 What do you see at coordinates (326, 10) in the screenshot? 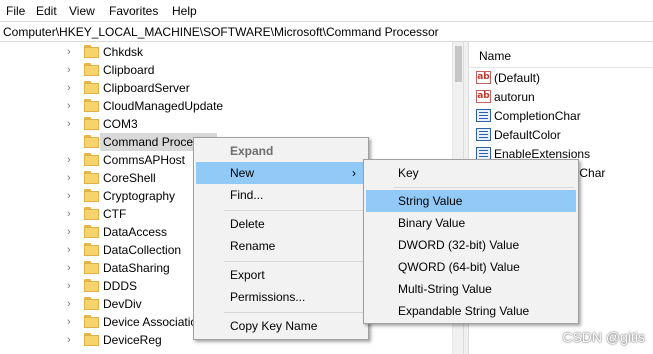
I see `menu-bar: File Edit View Favorites Help` at bounding box center [326, 10].